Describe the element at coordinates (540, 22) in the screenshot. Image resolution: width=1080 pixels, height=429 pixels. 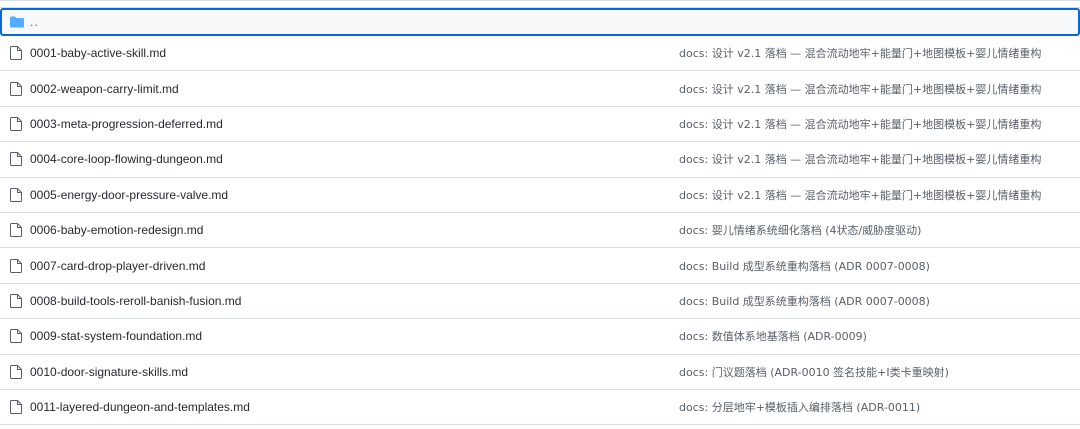
I see `parent-directory-row: ..` at that location.